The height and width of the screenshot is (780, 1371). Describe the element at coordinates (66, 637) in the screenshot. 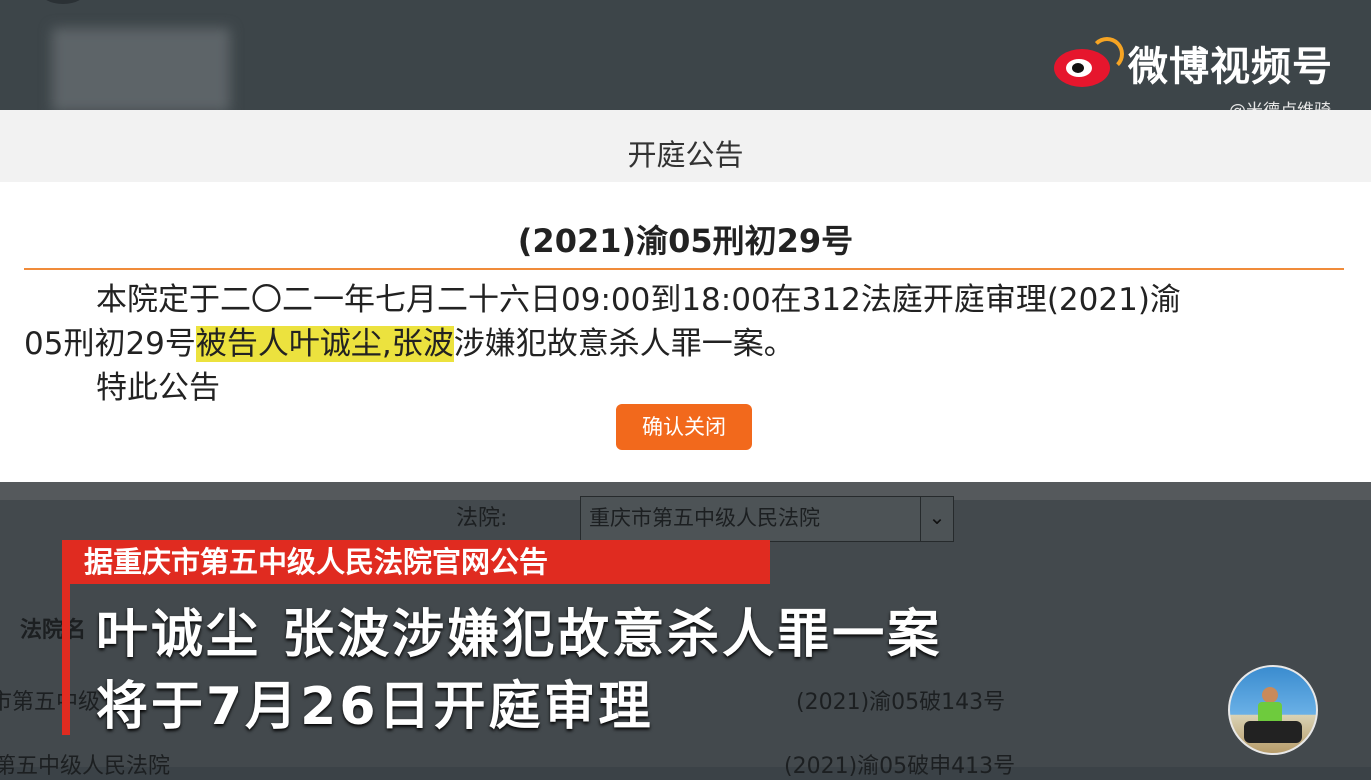

I see `caption-accent-bar` at that location.